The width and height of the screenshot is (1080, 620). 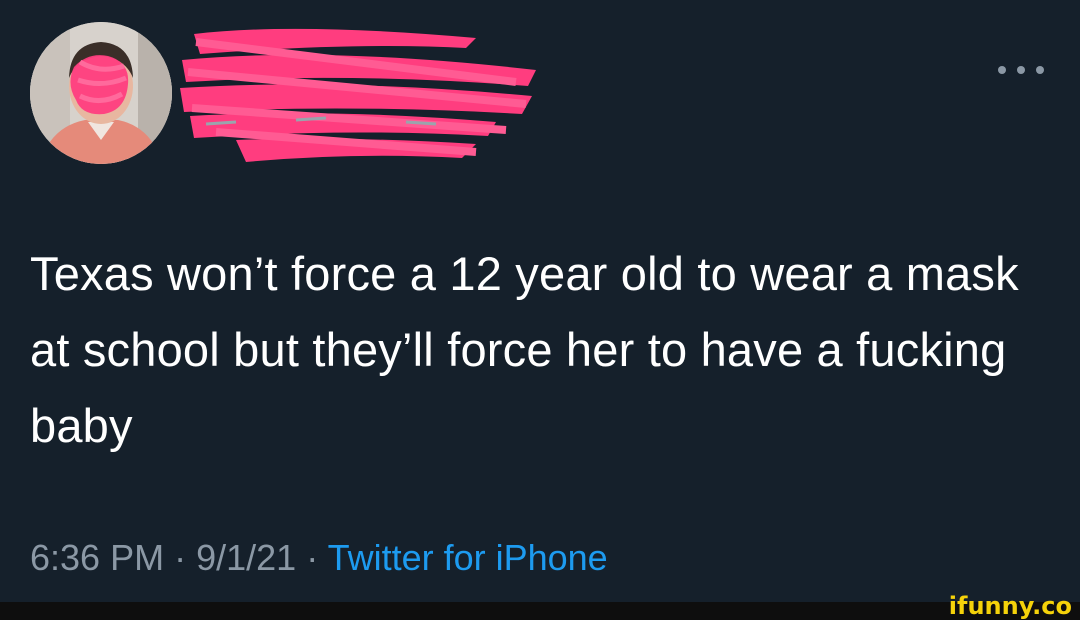 What do you see at coordinates (246, 557) in the screenshot?
I see `tweet-date: 9/1/21` at bounding box center [246, 557].